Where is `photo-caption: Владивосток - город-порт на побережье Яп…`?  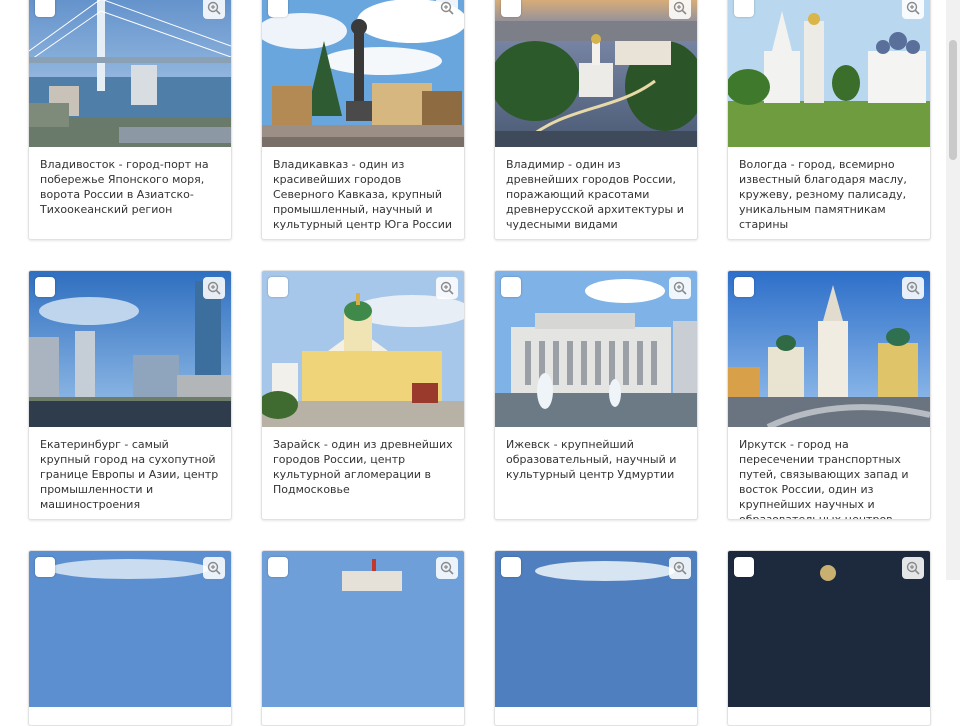 photo-caption: Владивосток - город-порт на побережье Яп… is located at coordinates (124, 187).